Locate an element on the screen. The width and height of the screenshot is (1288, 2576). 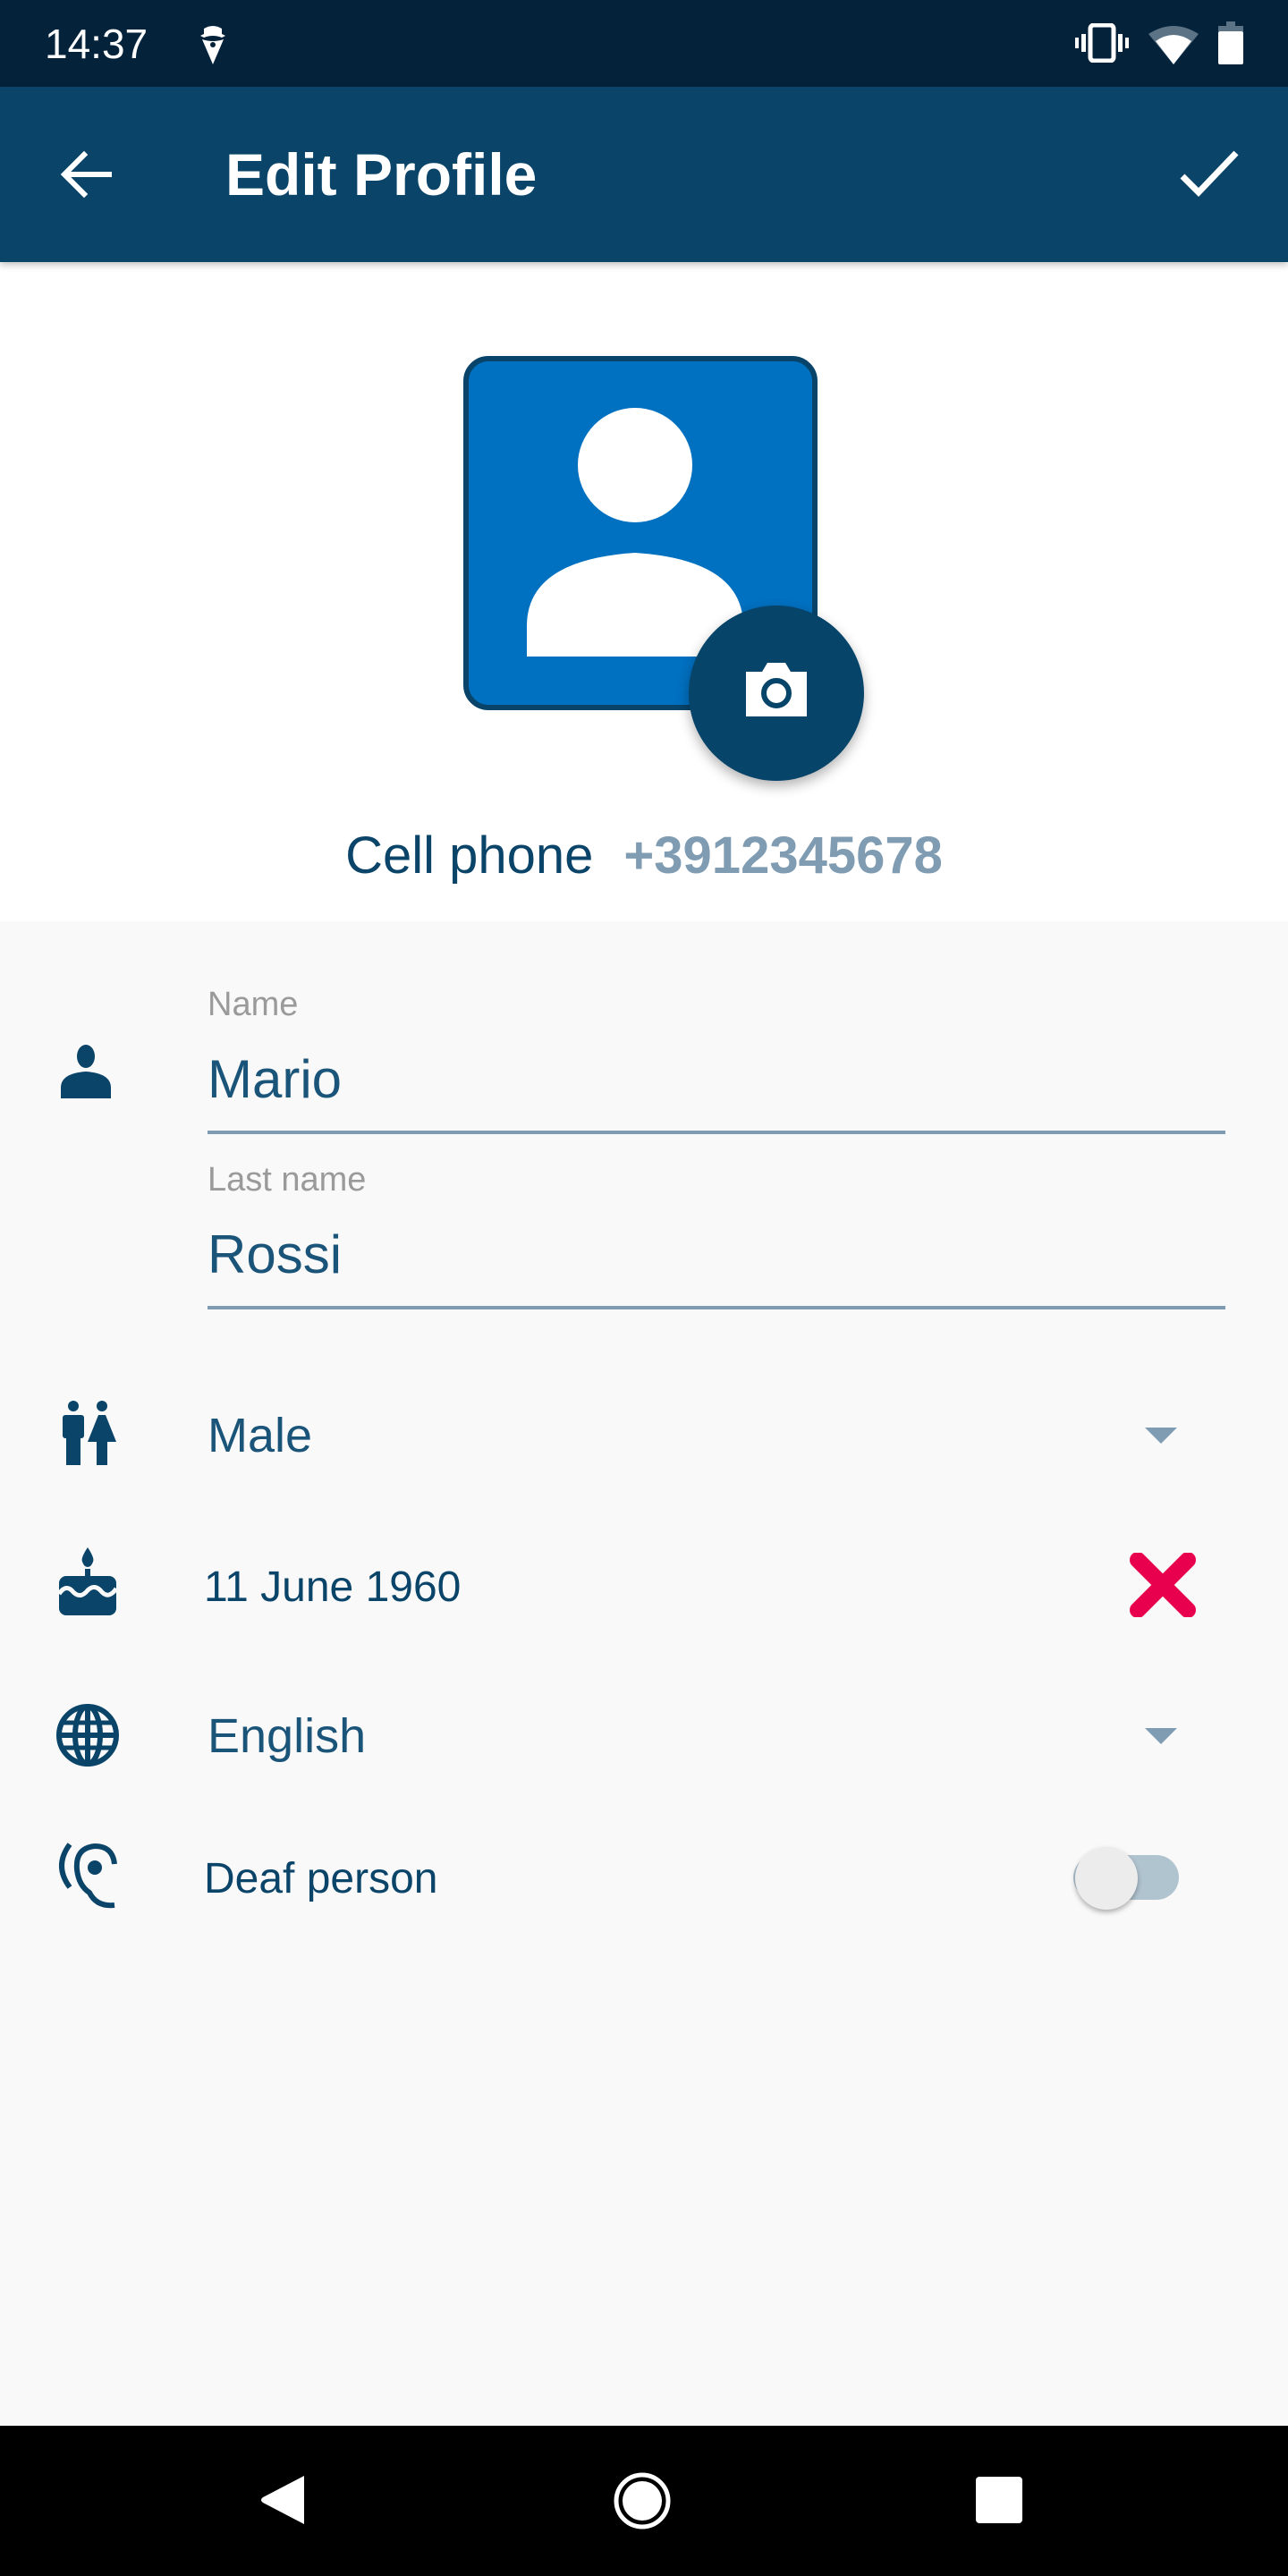
battery-icon is located at coordinates (1230, 42).